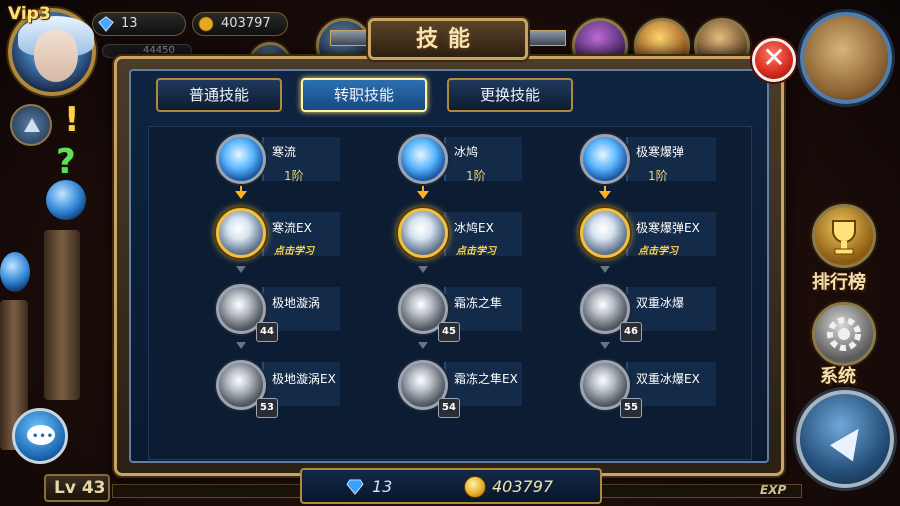 The width and height of the screenshot is (900, 506). Describe the element at coordinates (838, 375) in the screenshot. I see `system-label: 系统` at that location.